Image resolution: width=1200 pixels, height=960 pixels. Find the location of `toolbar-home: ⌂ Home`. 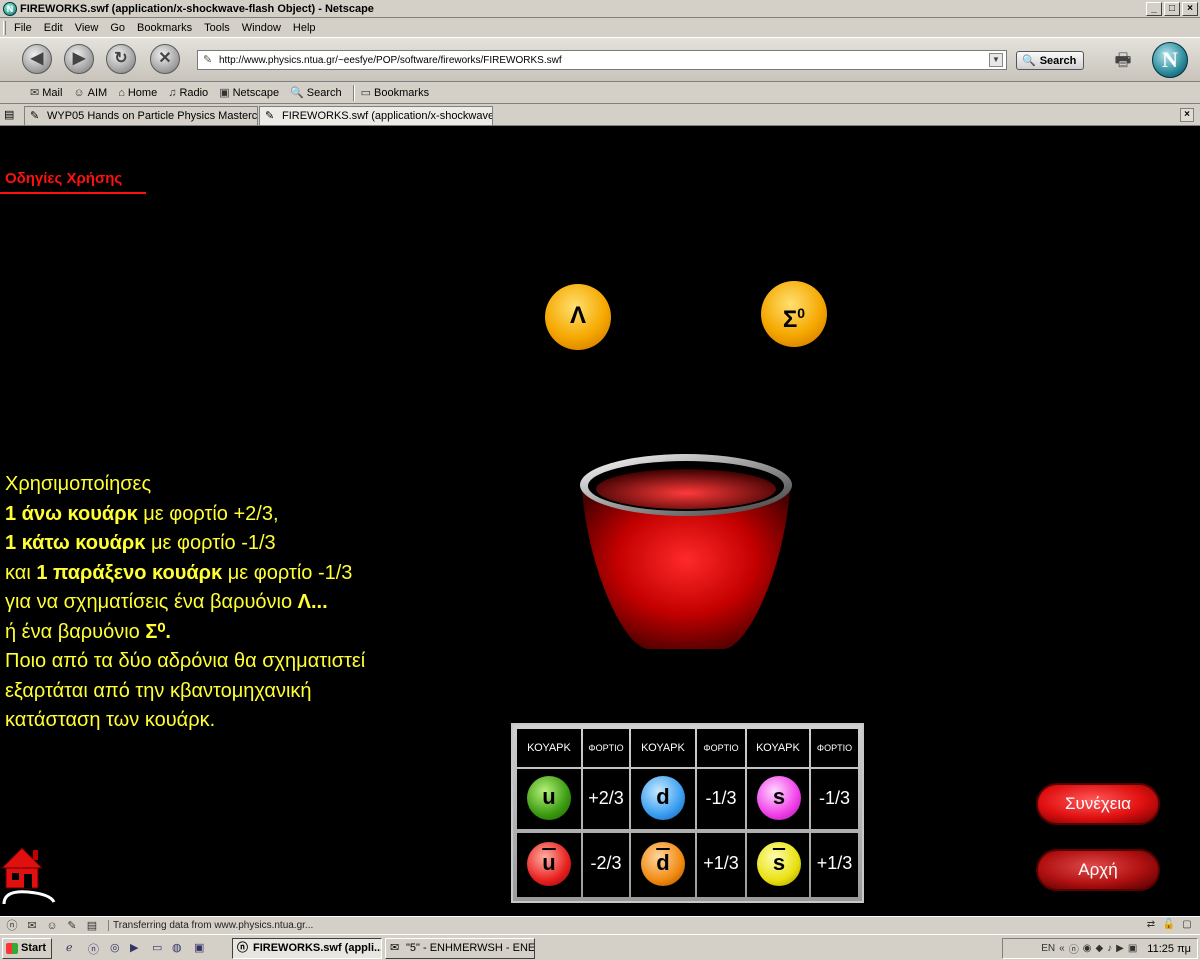

toolbar-home: ⌂ Home is located at coordinates (137, 93).